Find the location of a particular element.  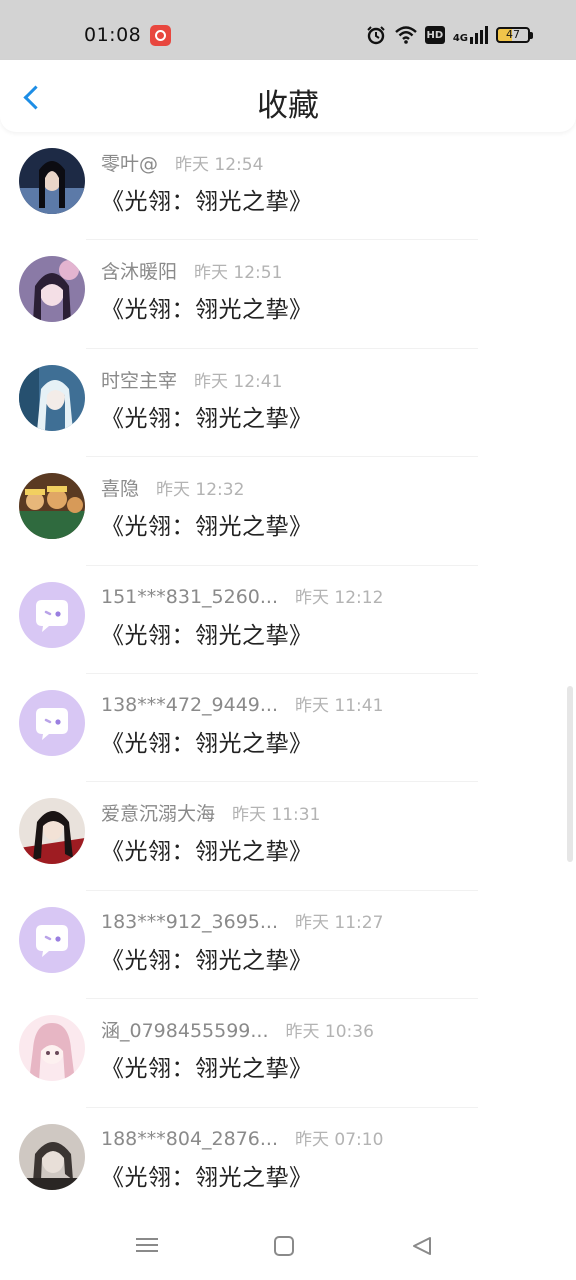

page-title: 收藏 is located at coordinates (288, 106).